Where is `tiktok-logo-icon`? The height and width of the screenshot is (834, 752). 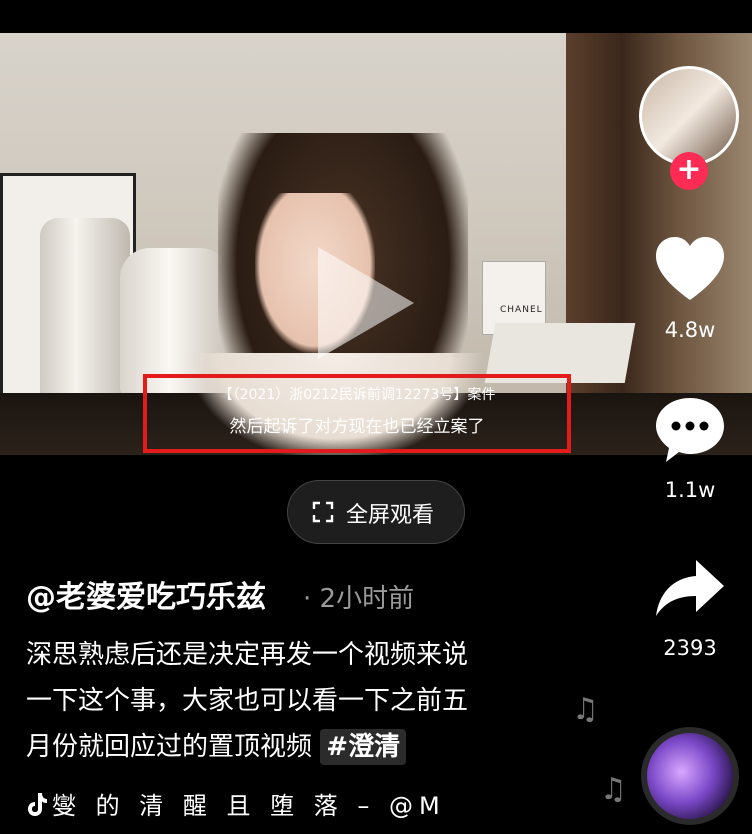
tiktok-logo-icon is located at coordinates (37, 804).